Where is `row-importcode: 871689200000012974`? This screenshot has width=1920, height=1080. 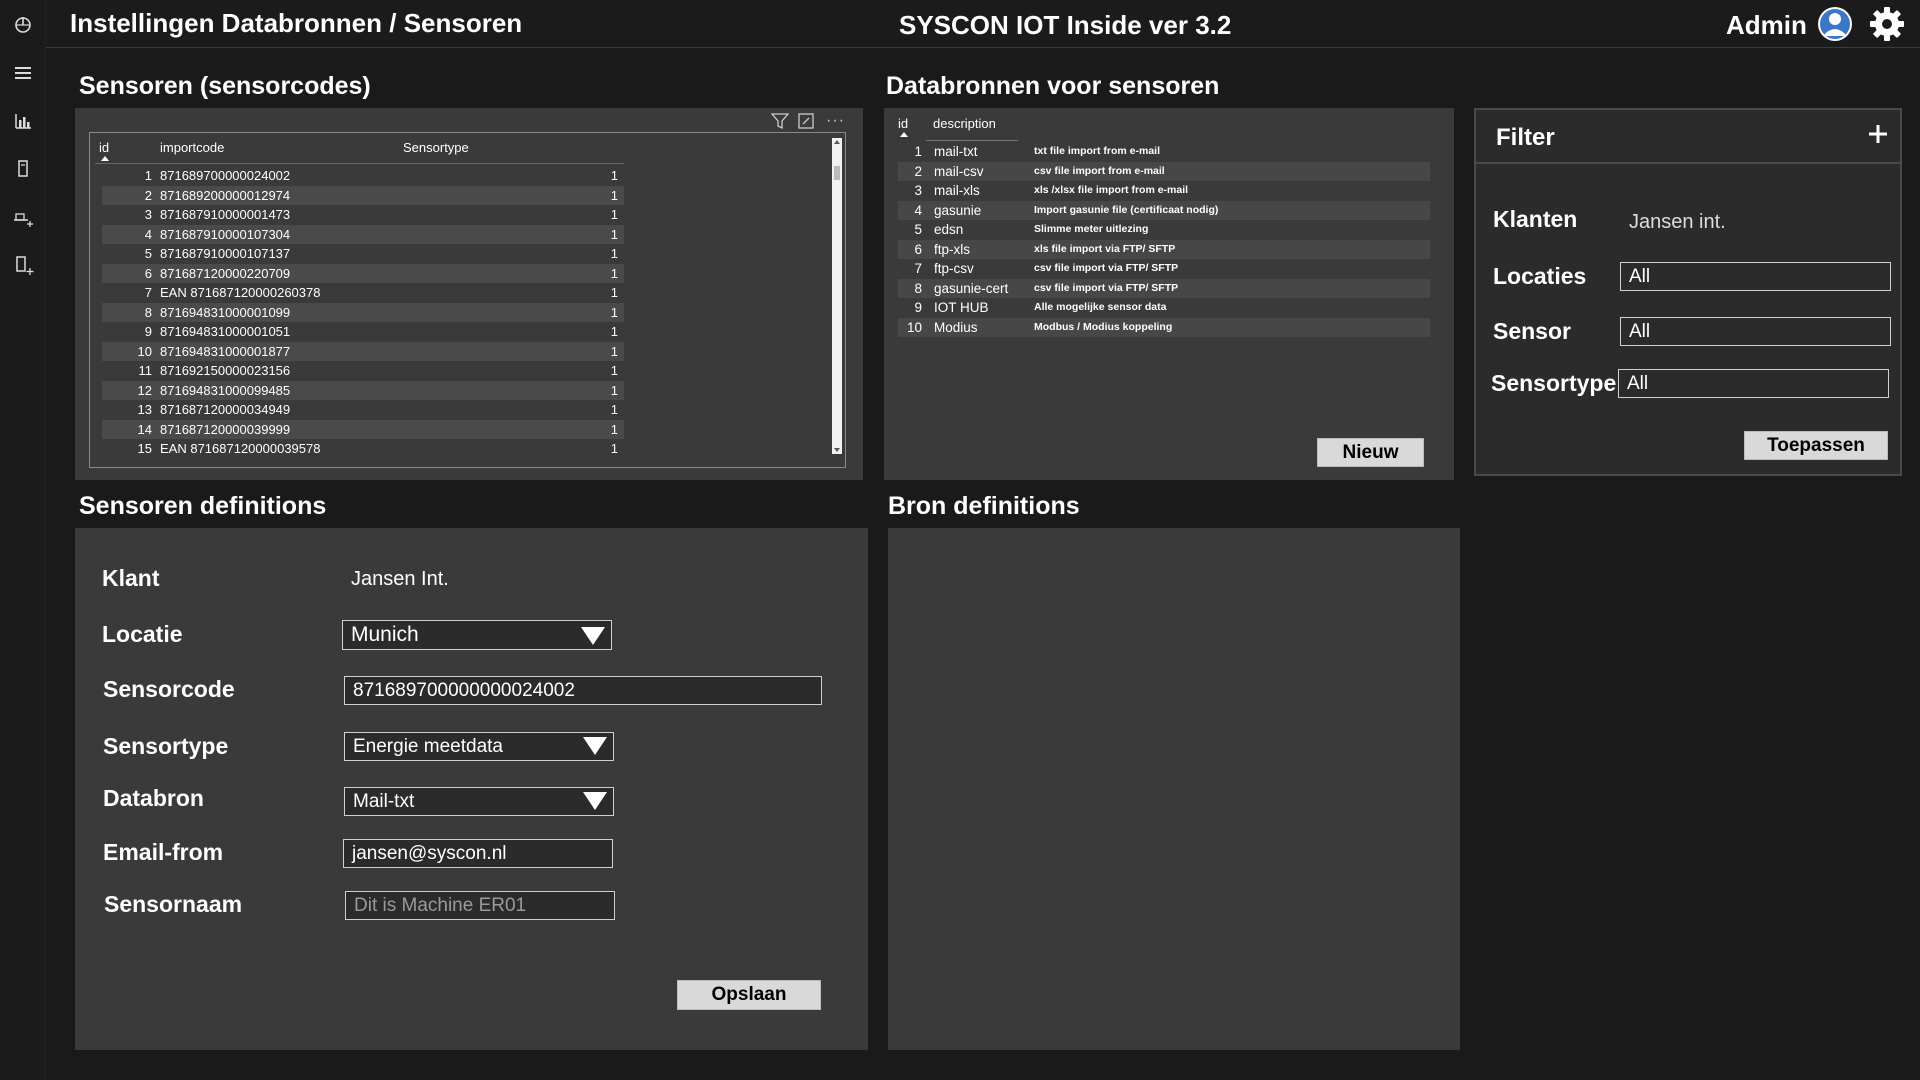
row-importcode: 871689200000012974 is located at coordinates (225, 195).